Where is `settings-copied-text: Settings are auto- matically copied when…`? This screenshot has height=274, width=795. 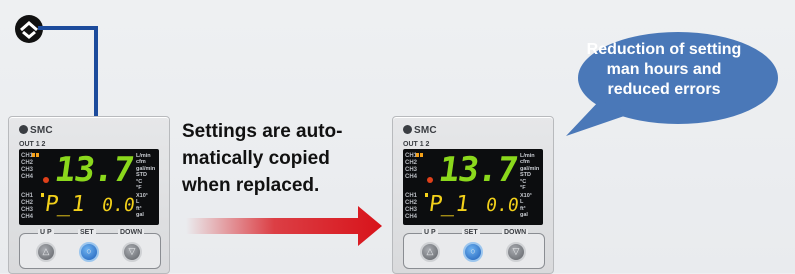
settings-copied-text: Settings are auto- matically copied when… is located at coordinates (262, 158).